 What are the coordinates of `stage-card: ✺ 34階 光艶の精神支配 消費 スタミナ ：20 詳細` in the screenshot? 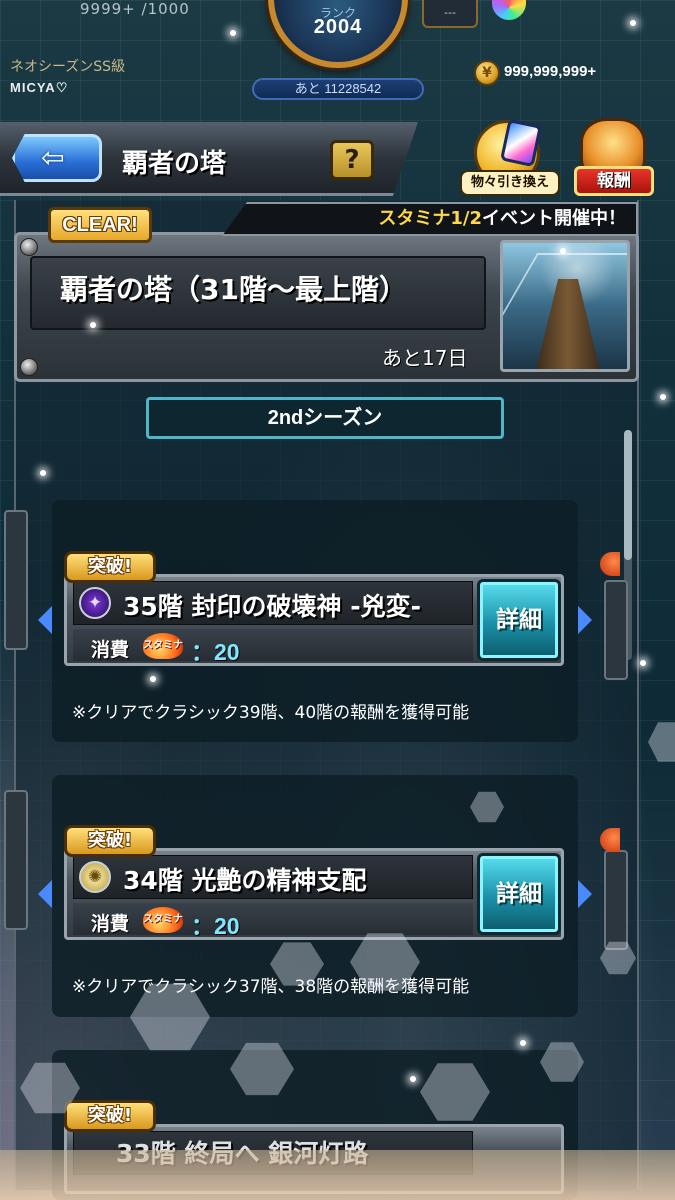 It's located at (314, 894).